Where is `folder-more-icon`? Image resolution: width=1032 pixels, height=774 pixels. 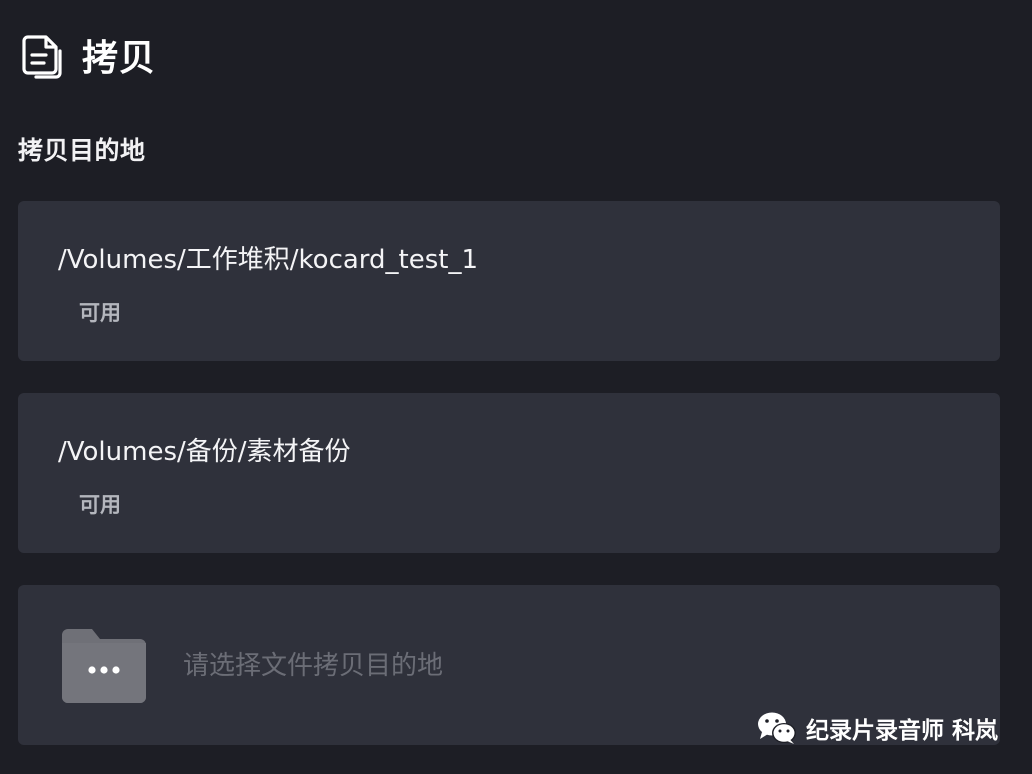
folder-more-icon is located at coordinates (104, 666).